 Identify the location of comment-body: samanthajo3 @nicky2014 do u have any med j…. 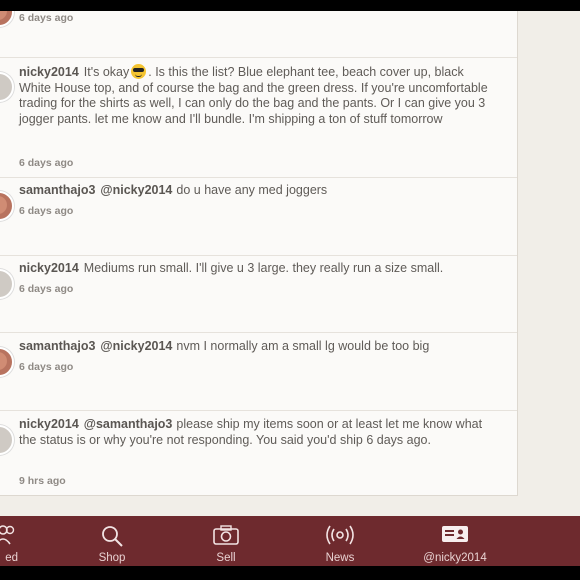
(254, 191).